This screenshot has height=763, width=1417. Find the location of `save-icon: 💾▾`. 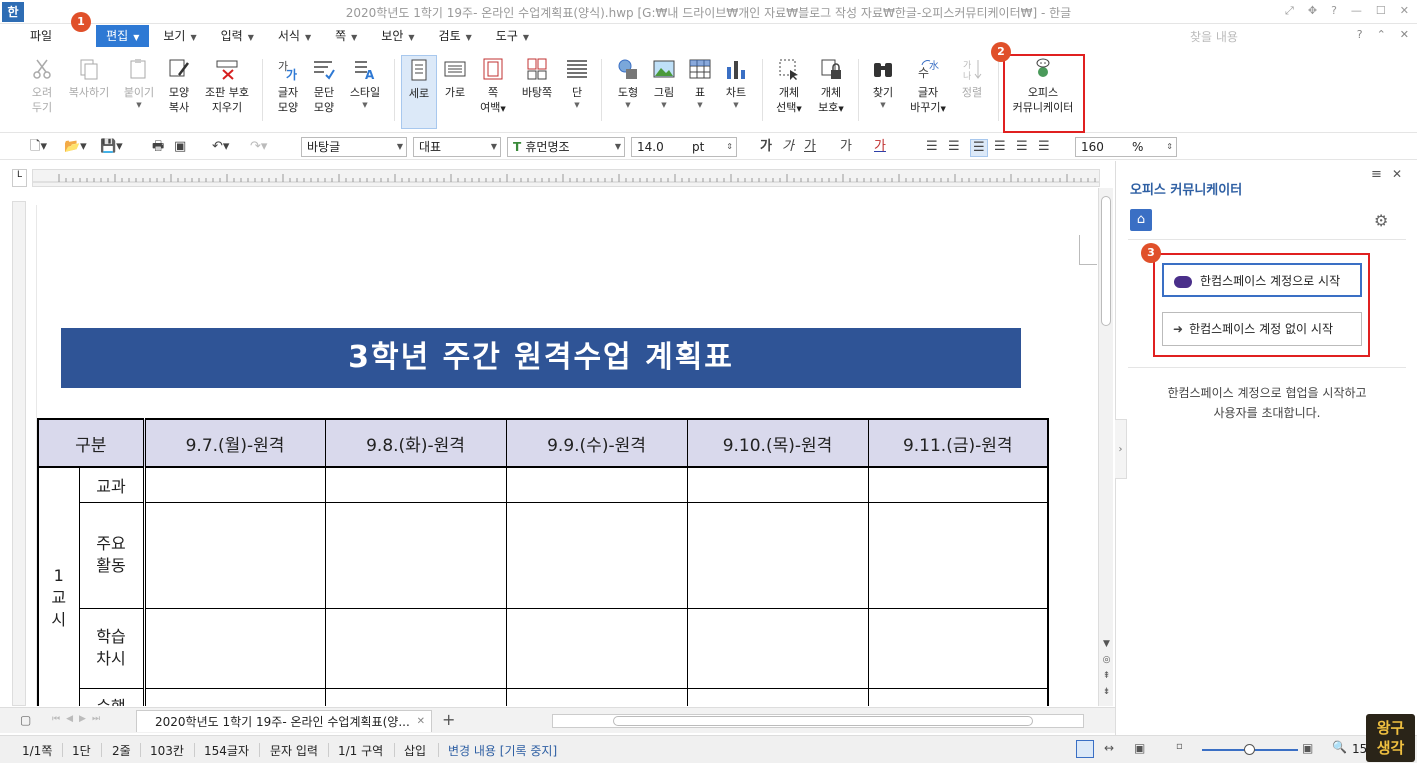

save-icon: 💾▾ is located at coordinates (111, 147).